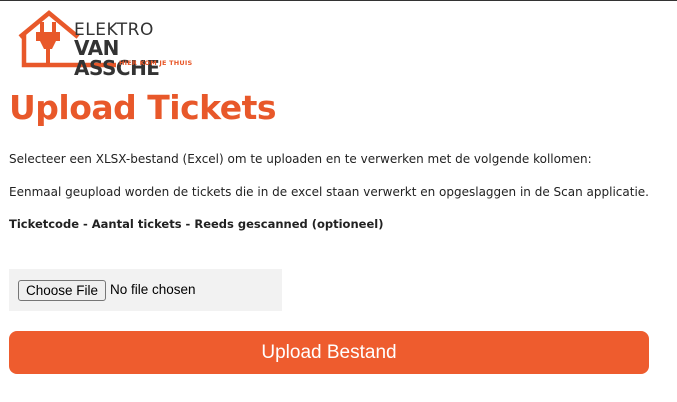  I want to click on choose-file-button: Choose File, so click(62, 290).